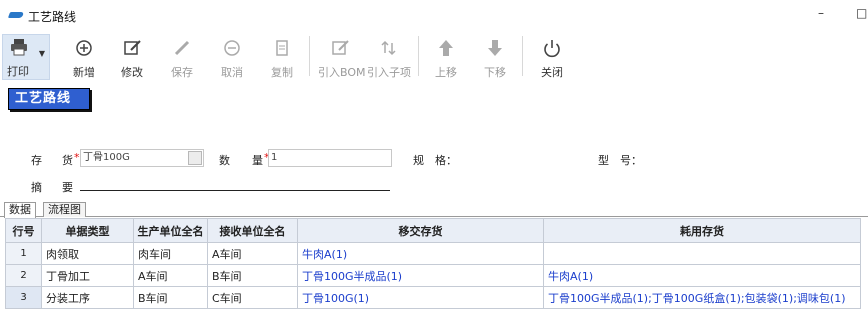  Describe the element at coordinates (861, 13) in the screenshot. I see `maximize-button: □` at that location.